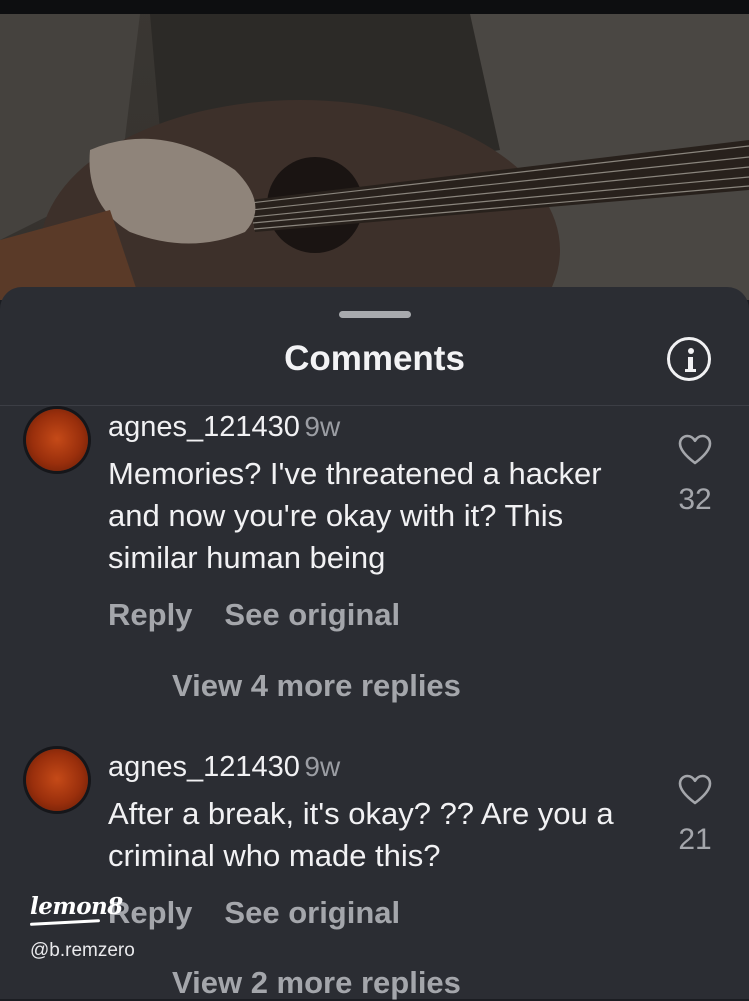 This screenshot has width=749, height=1001. Describe the element at coordinates (695, 839) in the screenshot. I see `like-count: 21` at that location.